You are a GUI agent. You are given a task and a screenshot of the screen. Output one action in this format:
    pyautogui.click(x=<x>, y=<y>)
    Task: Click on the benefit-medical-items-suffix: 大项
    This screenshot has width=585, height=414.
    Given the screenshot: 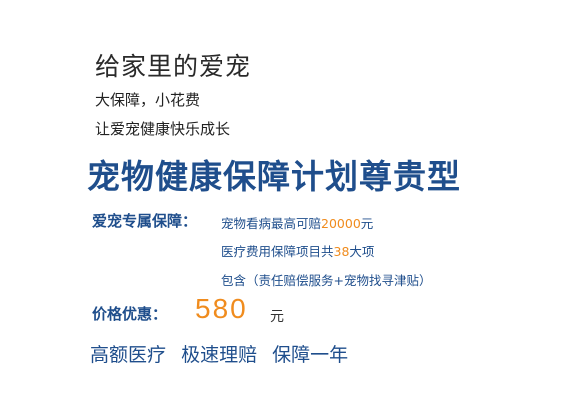 What is the action you would take?
    pyautogui.click(x=362, y=251)
    